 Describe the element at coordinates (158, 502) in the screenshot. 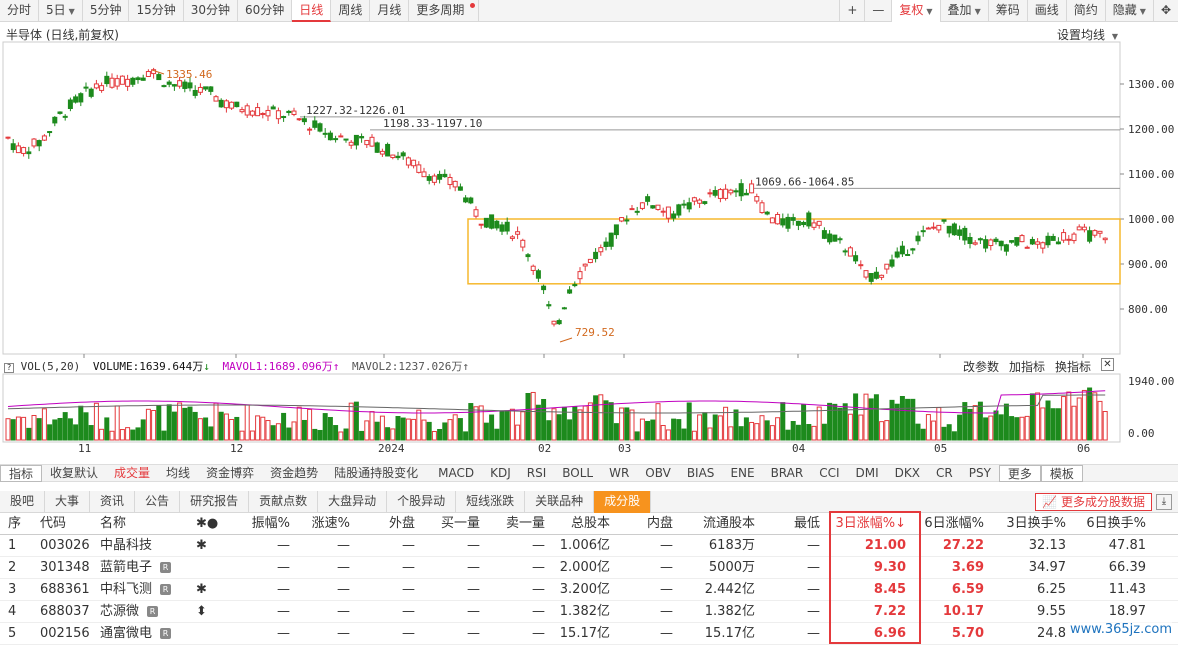

I see `section-tab: 公告` at that location.